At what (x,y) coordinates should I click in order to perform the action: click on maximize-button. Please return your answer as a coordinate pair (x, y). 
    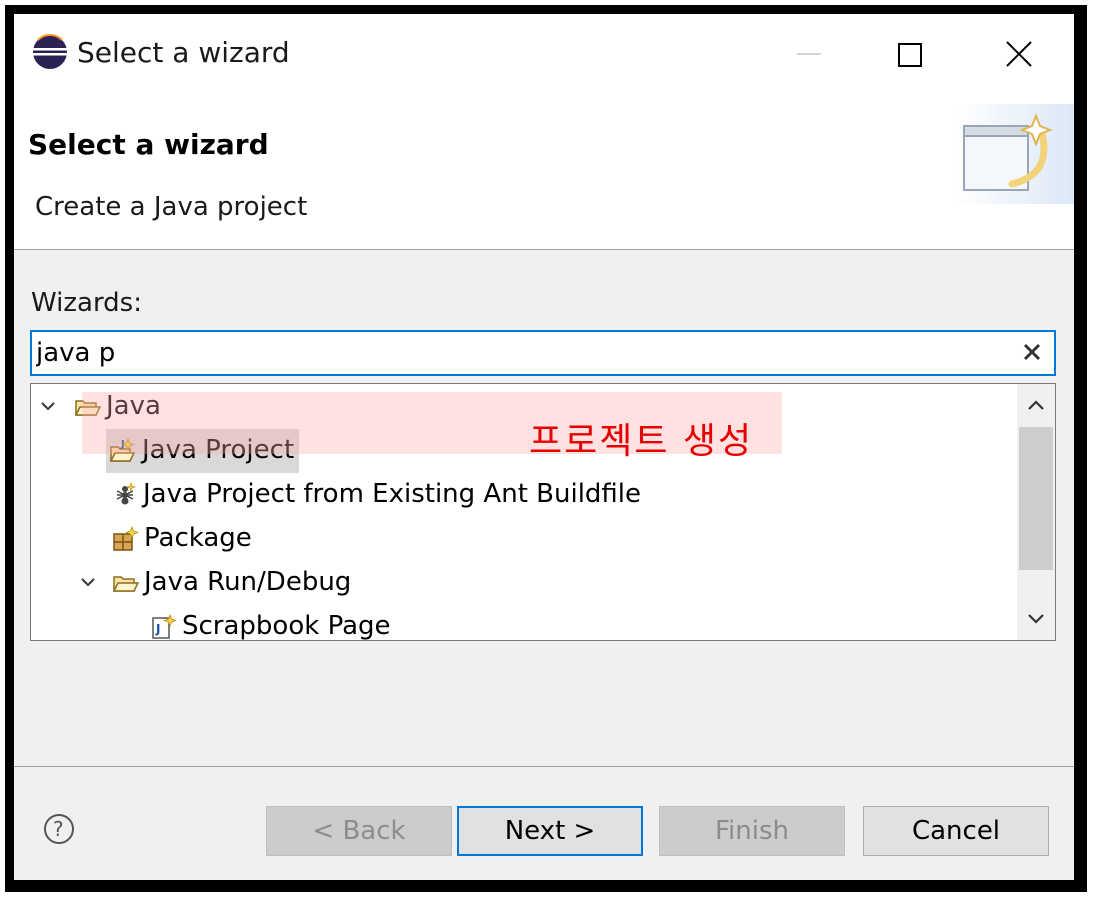
    Looking at the image, I should click on (909, 54).